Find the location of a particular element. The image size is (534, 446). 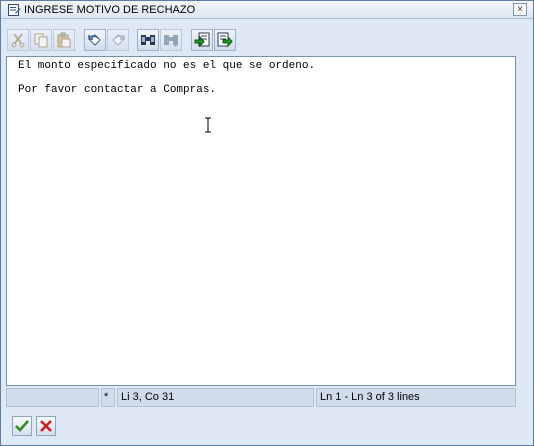

confirm-icon is located at coordinates (22, 426).